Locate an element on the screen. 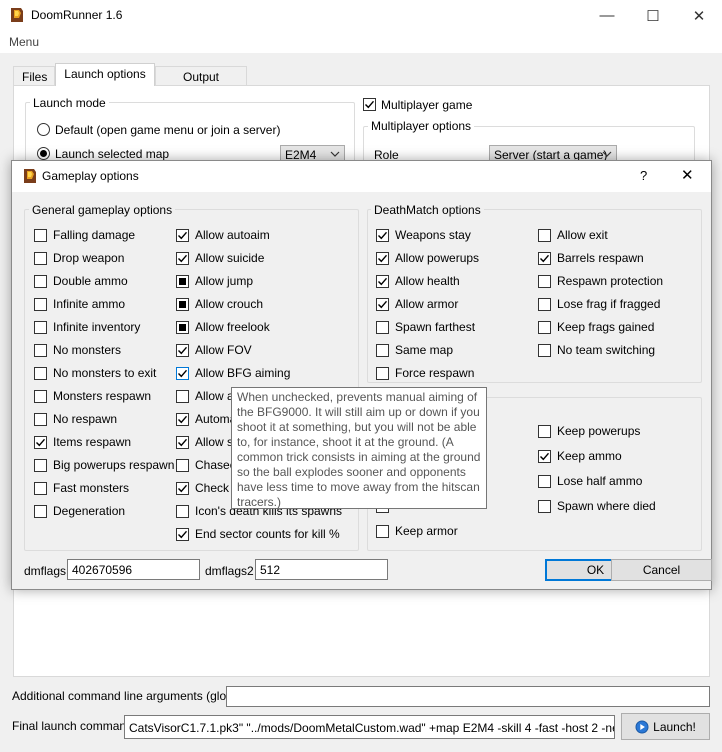 The image size is (722, 752). checkbox-item-items-respawn: Items respawn is located at coordinates (82, 442).